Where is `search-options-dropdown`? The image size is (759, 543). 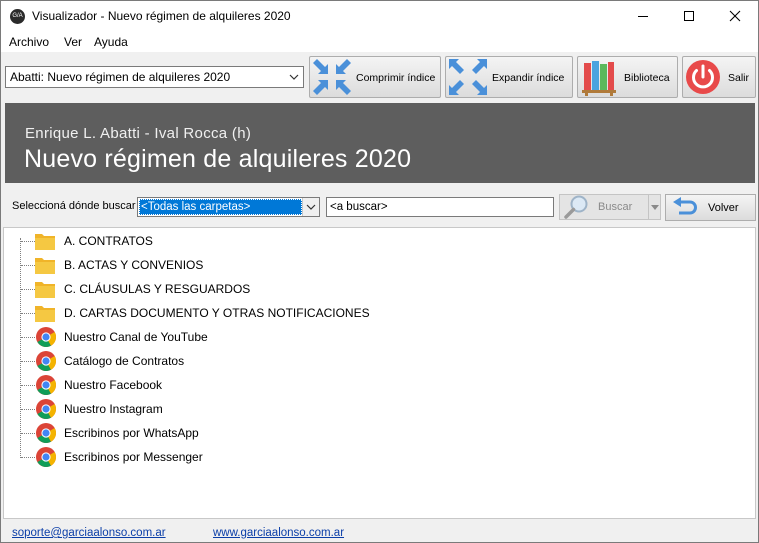
search-options-dropdown is located at coordinates (654, 207).